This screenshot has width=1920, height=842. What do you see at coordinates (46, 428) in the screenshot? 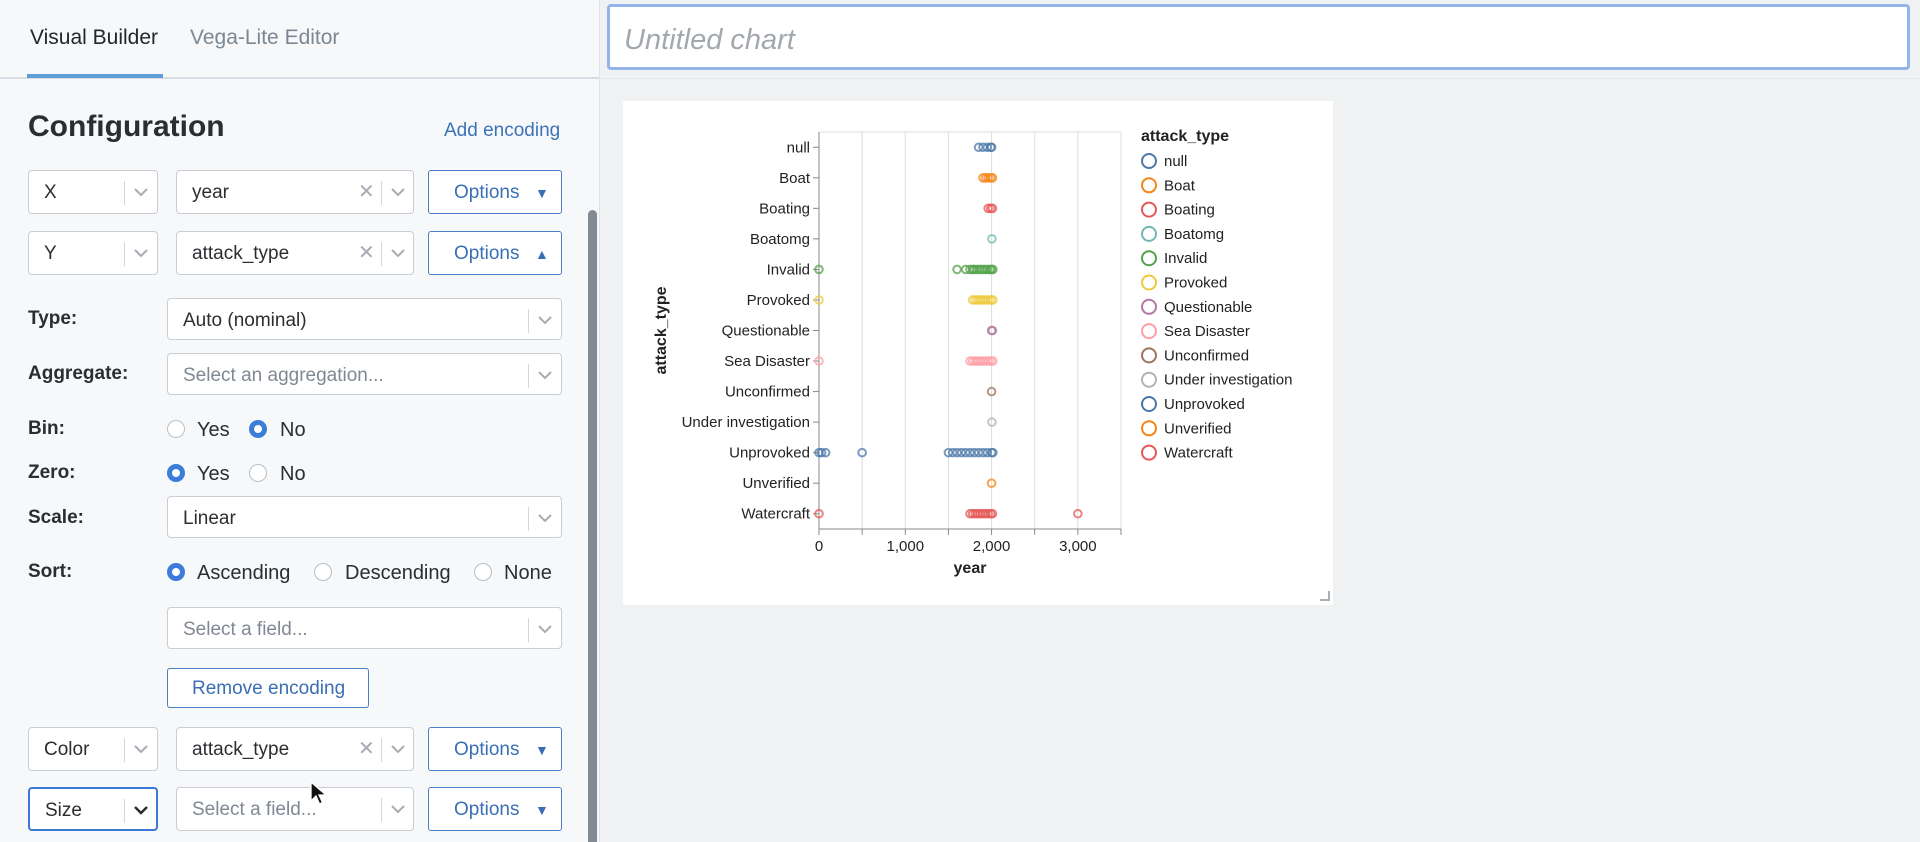
I see `bin-label: Bin:` at bounding box center [46, 428].